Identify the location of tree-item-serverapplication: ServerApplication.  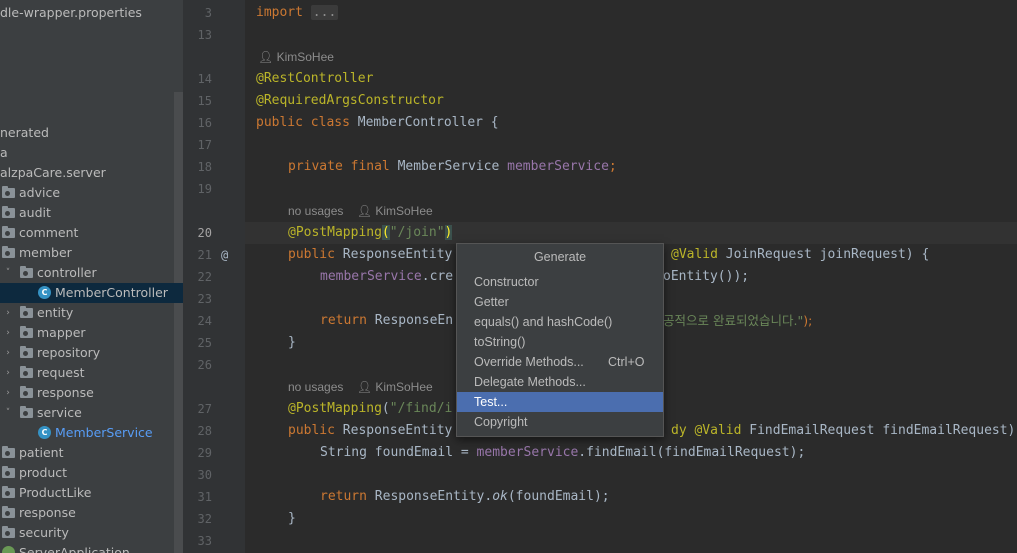
(91, 548).